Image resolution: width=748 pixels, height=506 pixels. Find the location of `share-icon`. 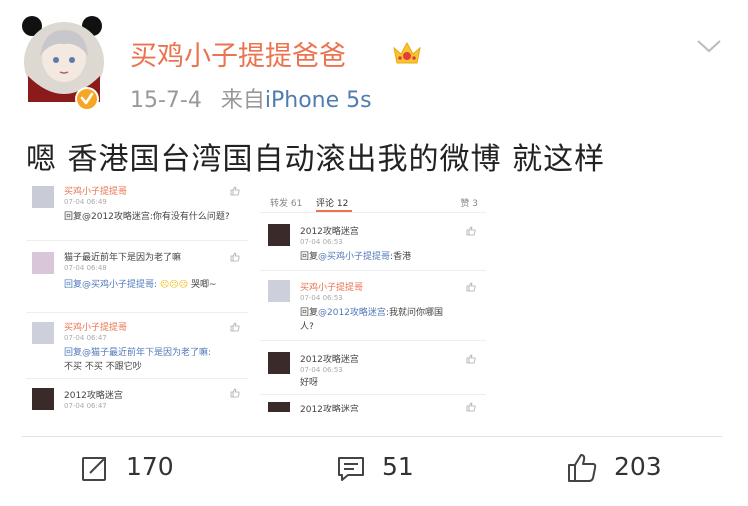

share-icon is located at coordinates (94, 469).